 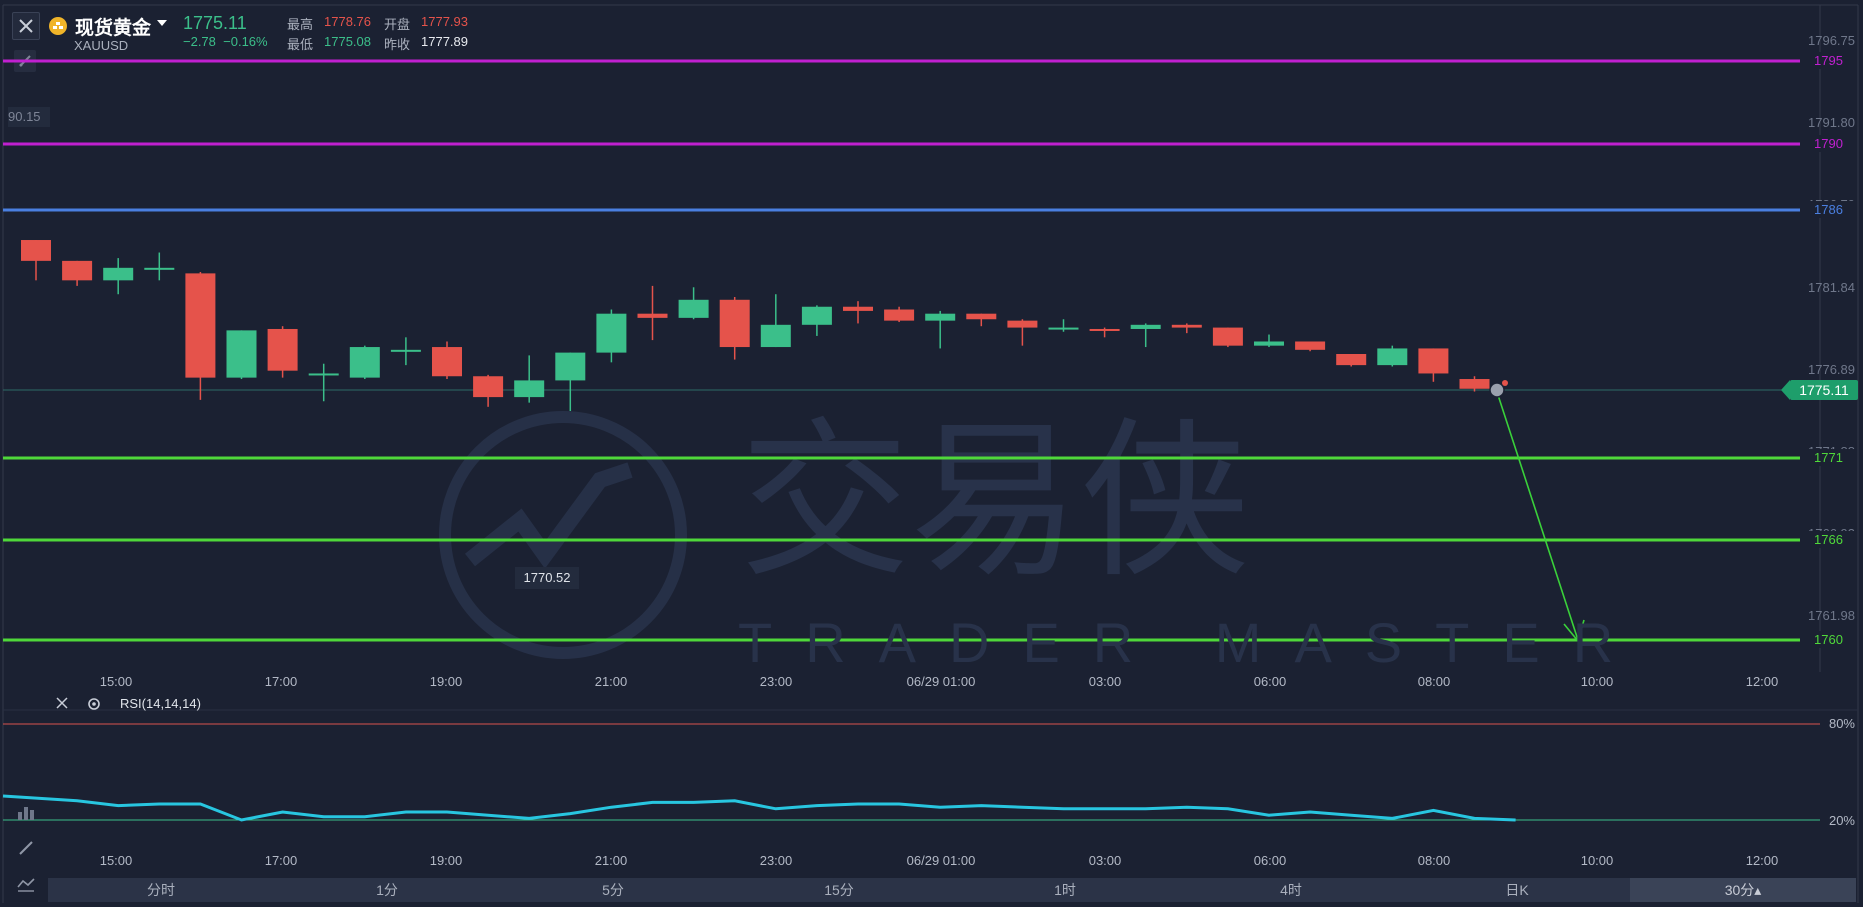 I want to click on rsi-close-button, so click(x=62, y=705).